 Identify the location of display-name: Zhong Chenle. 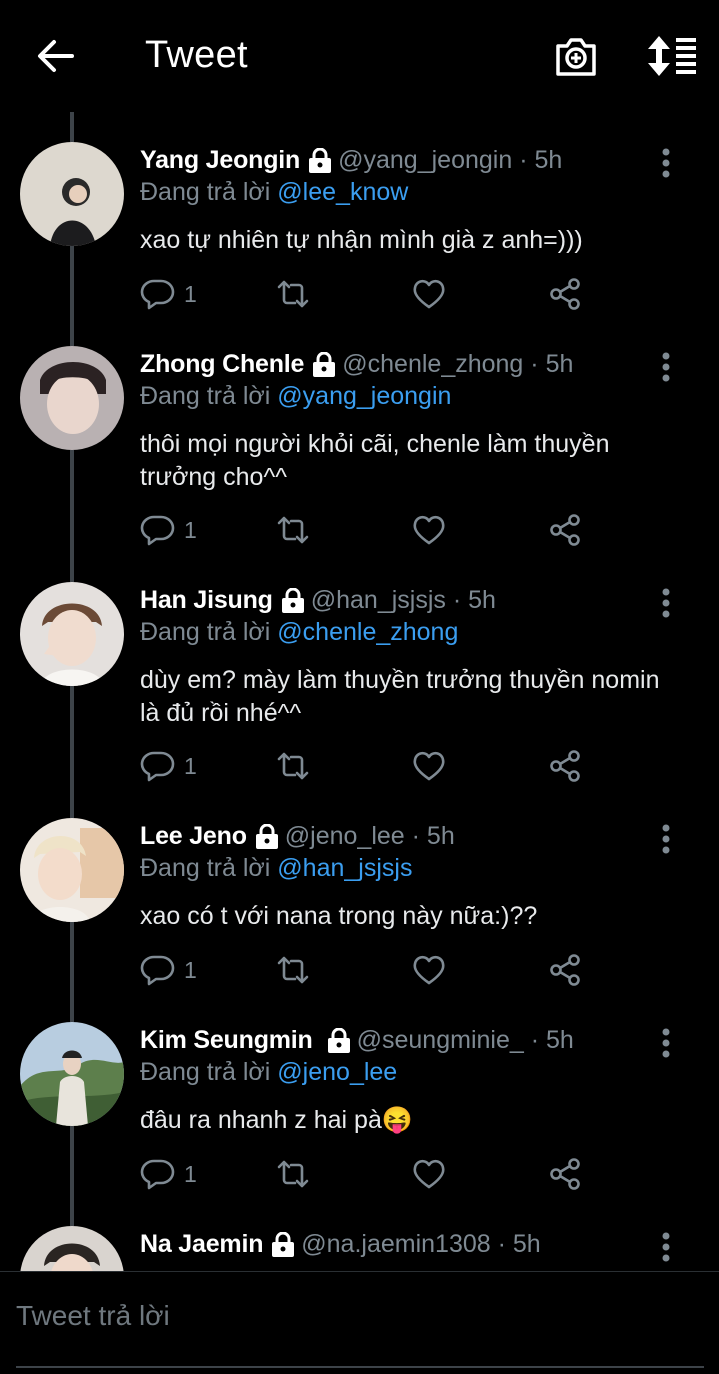
(222, 364).